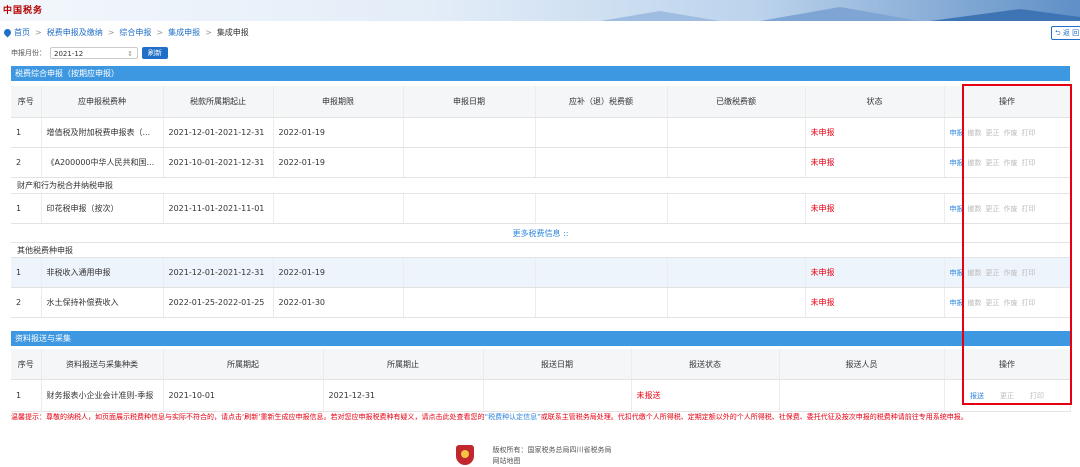 The width and height of the screenshot is (1080, 467). What do you see at coordinates (102, 272) in the screenshot?
I see `row-tax-name: 非税收入通用申报` at bounding box center [102, 272].